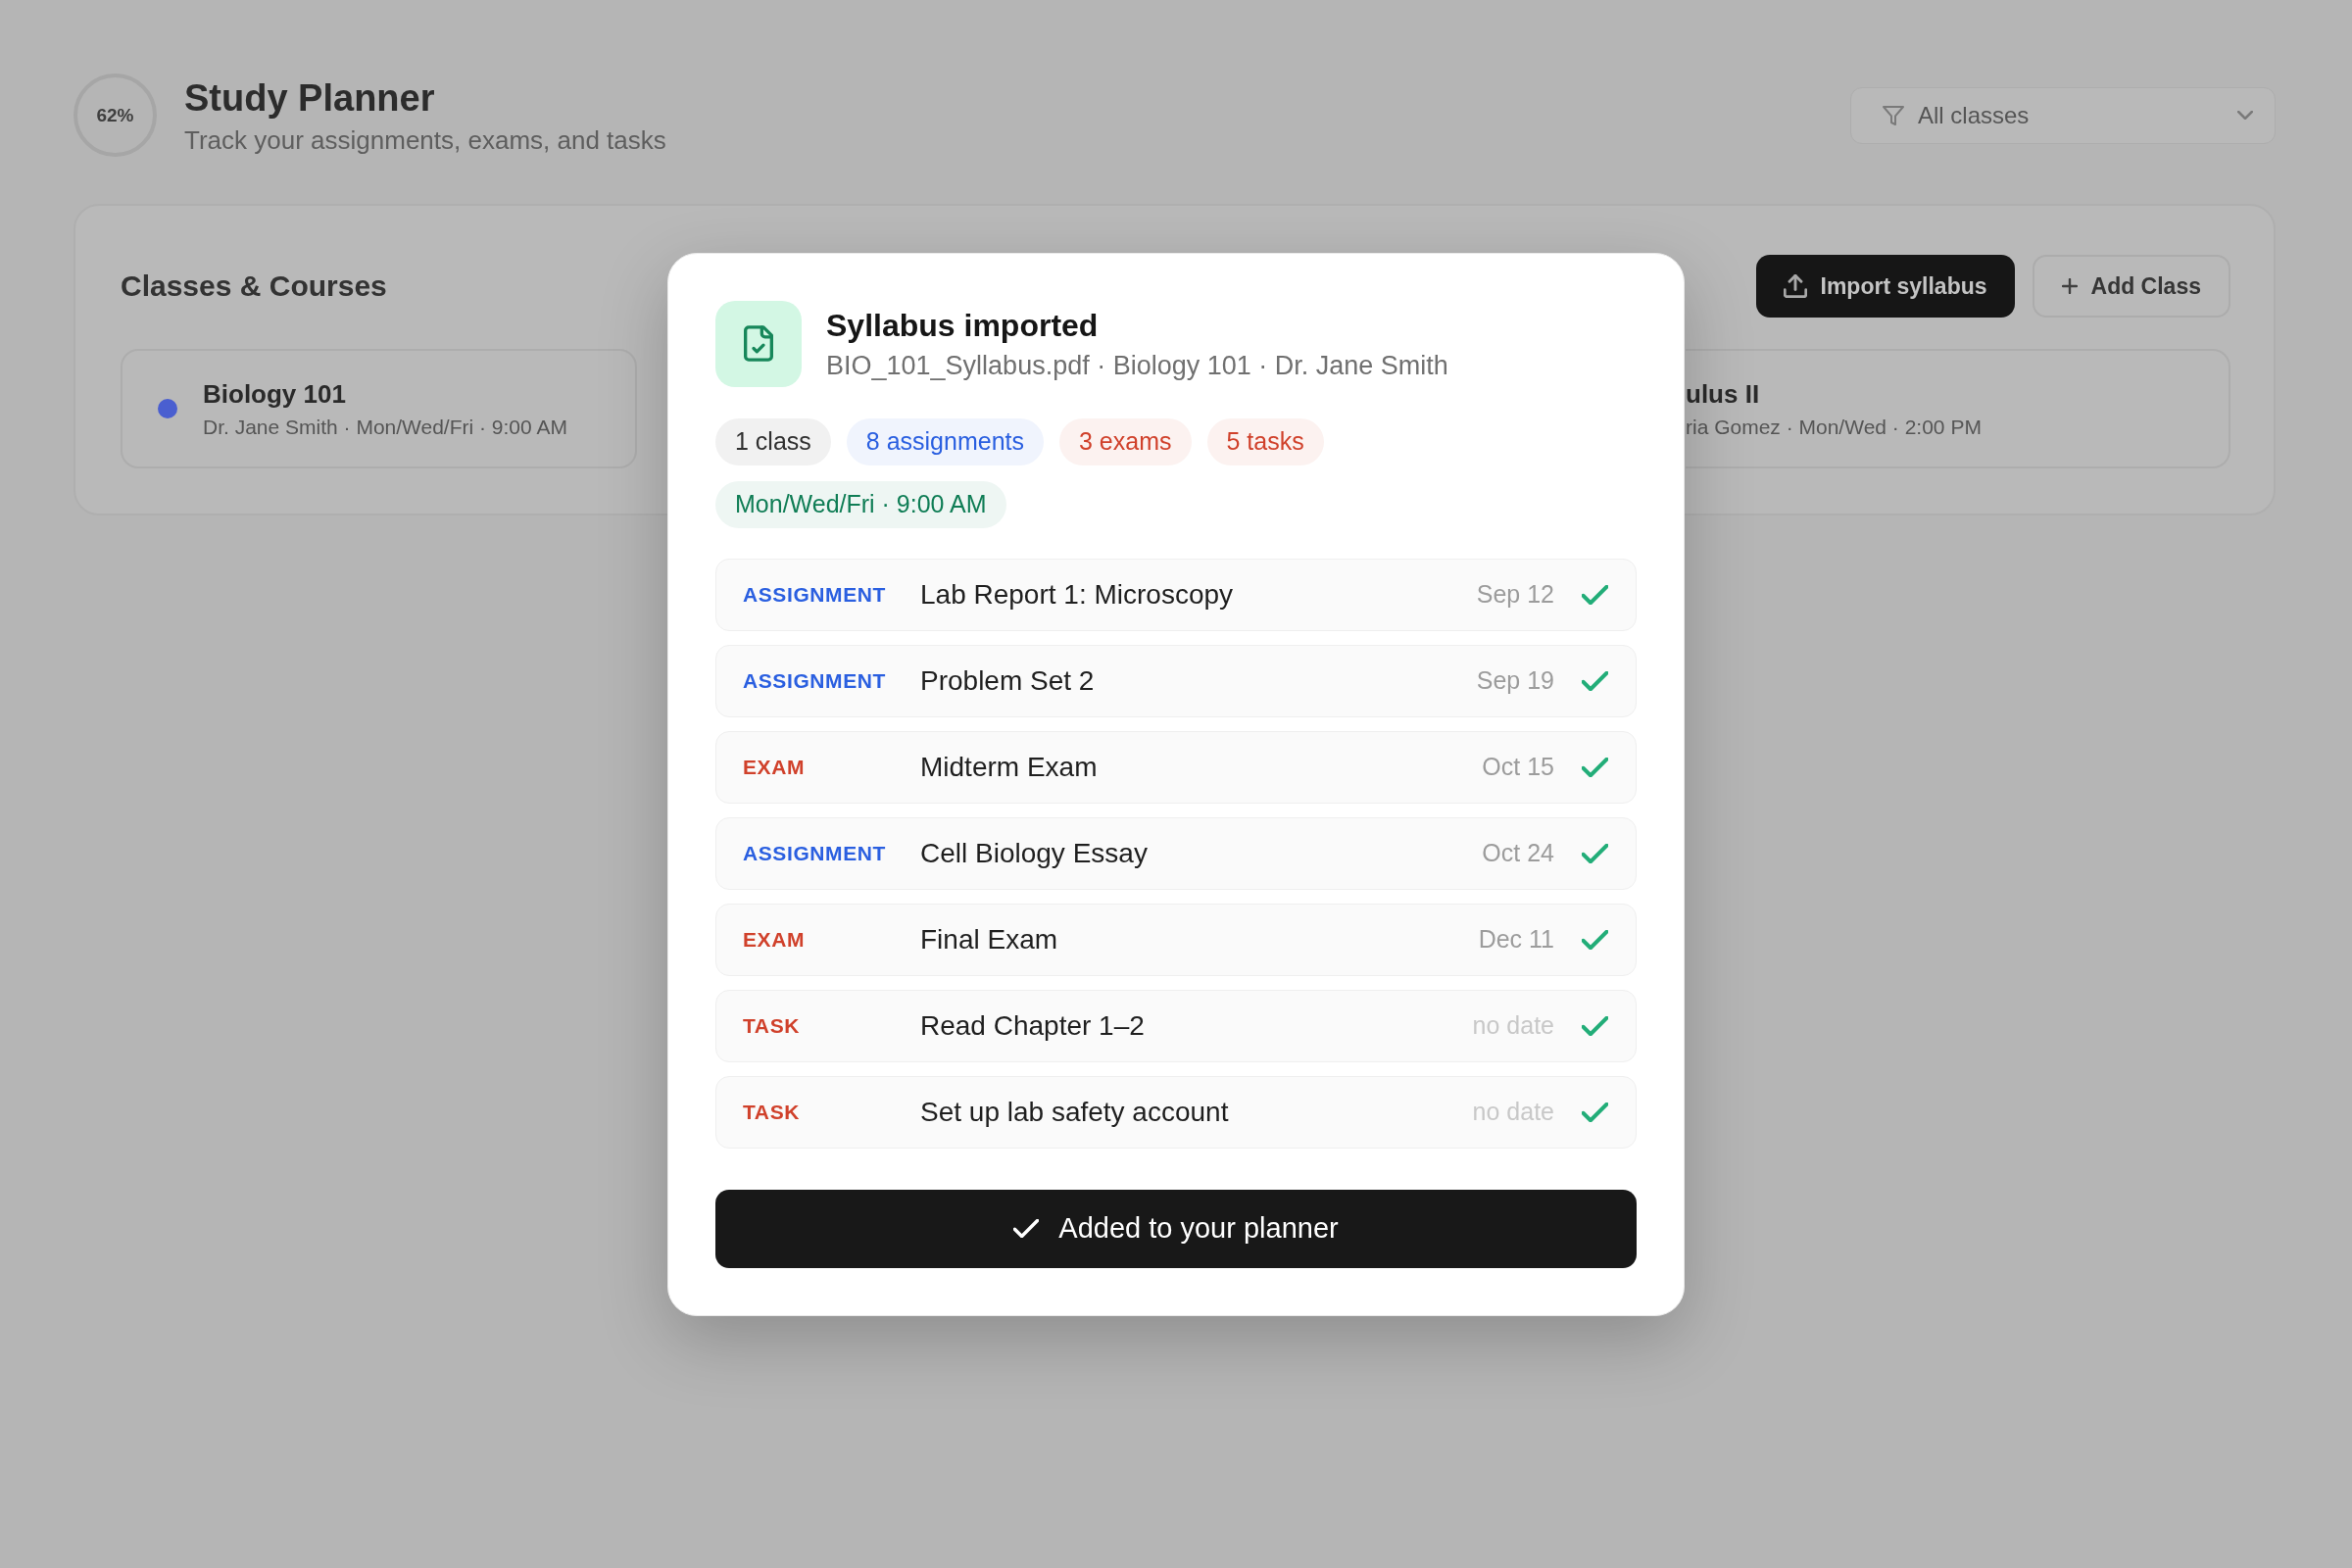 The width and height of the screenshot is (2352, 1568). What do you see at coordinates (1723, 394) in the screenshot?
I see `class-name: ulus II` at bounding box center [1723, 394].